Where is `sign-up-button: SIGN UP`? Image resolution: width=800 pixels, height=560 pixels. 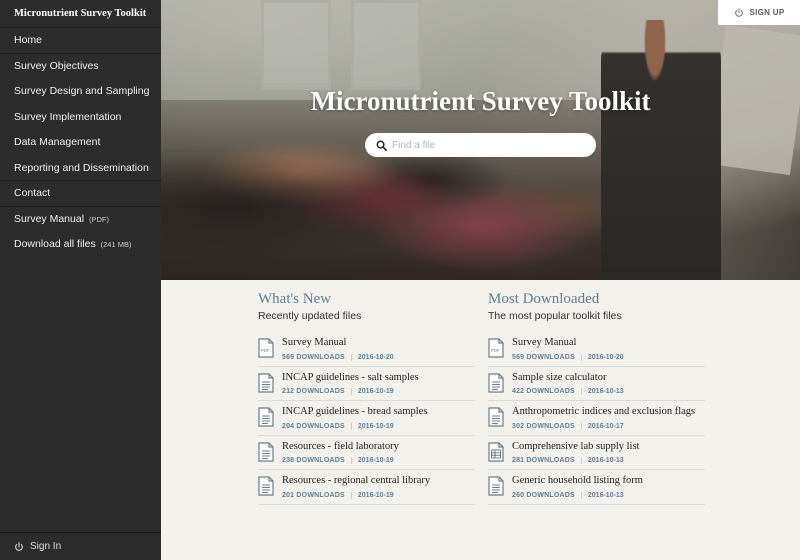
sign-up-button: SIGN UP is located at coordinates (759, 12).